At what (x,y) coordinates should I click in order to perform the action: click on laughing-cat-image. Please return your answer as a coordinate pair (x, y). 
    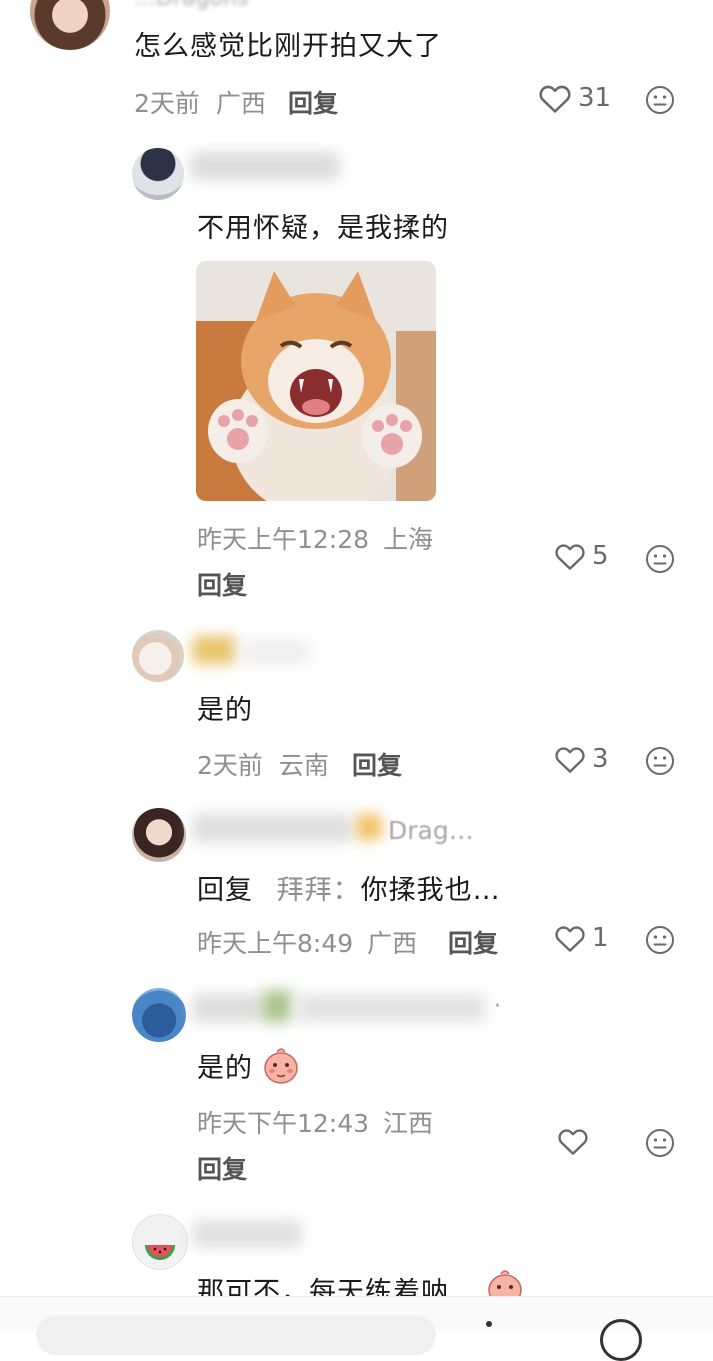
    Looking at the image, I should click on (316, 381).